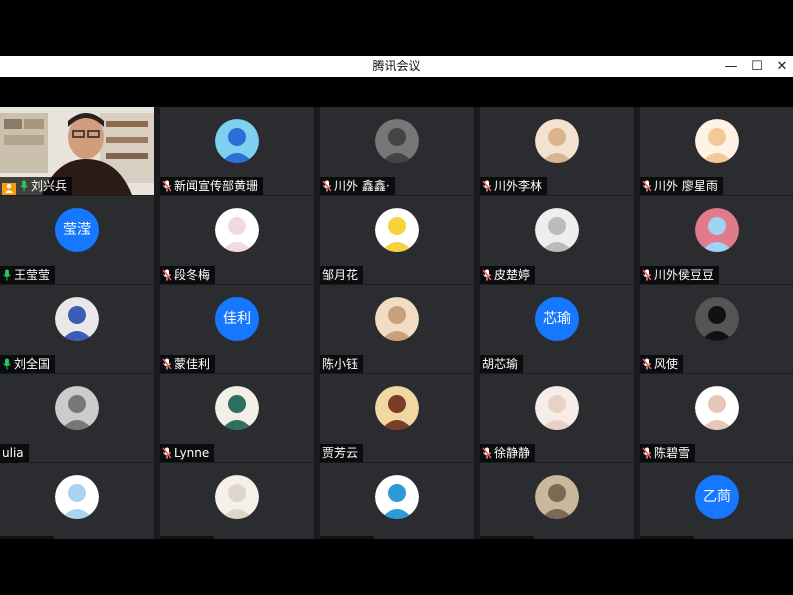 This screenshot has height=595, width=793. I want to click on participant-name-tag: 川外李林, so click(514, 186).